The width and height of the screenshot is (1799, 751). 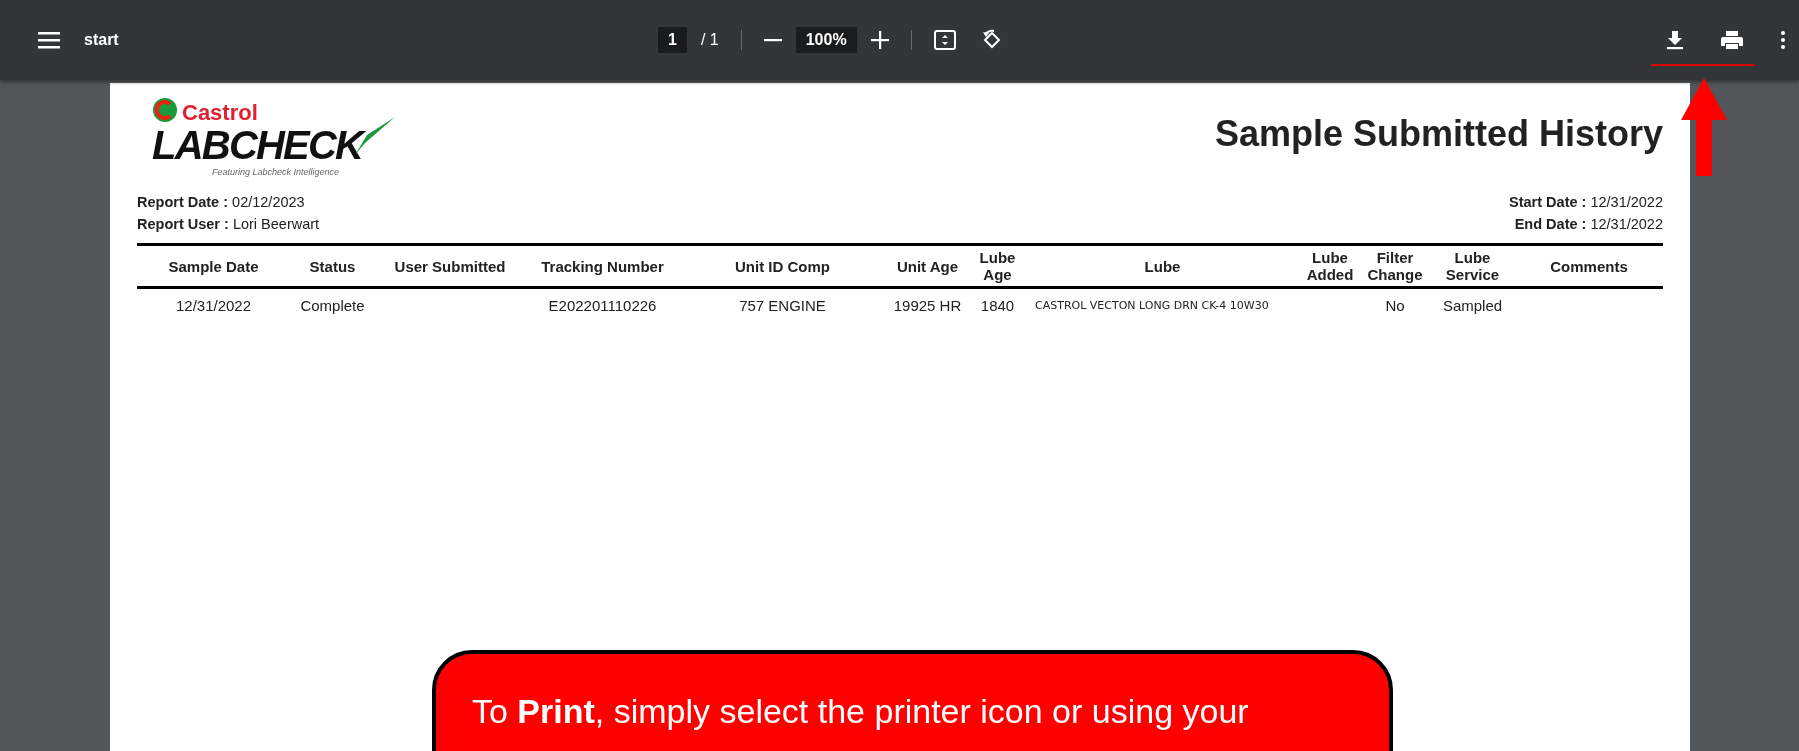 I want to click on brand-logo: Castrol LABCHECK Featuring Labcheck Intelligence, so click(x=275, y=141).